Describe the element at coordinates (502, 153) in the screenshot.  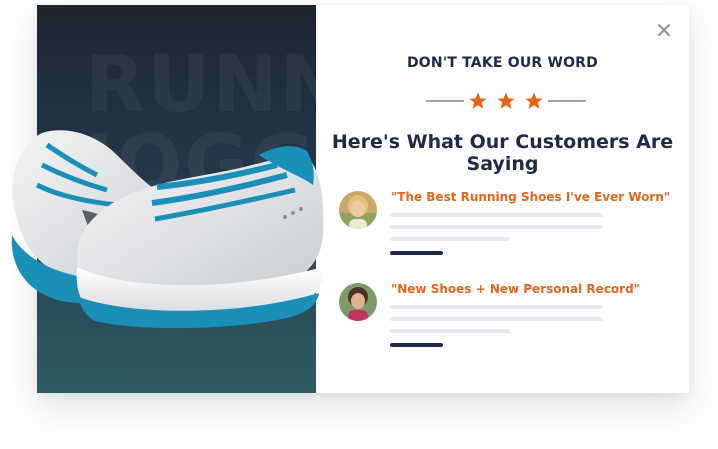
I see `page-title: Here's What Our Customers Are Saying` at that location.